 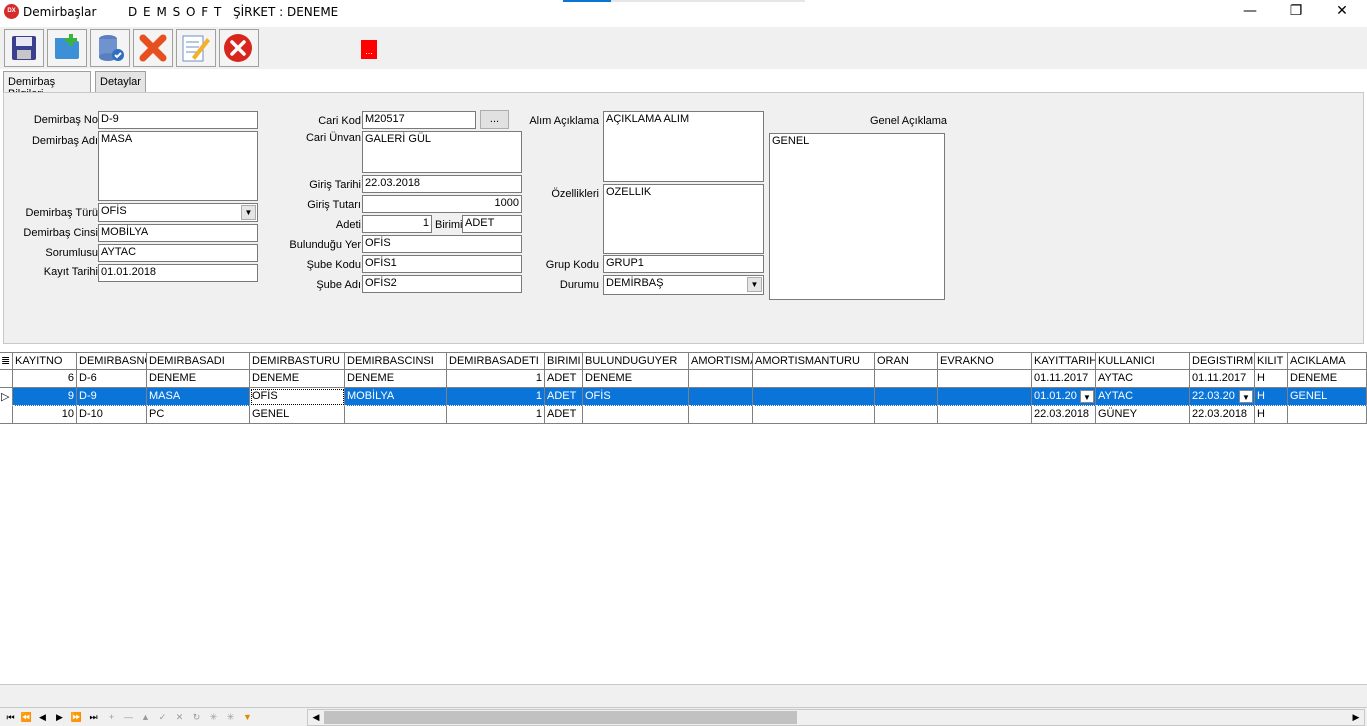 What do you see at coordinates (1222, 361) in the screenshot?
I see `column-header: DEGISTIRME` at bounding box center [1222, 361].